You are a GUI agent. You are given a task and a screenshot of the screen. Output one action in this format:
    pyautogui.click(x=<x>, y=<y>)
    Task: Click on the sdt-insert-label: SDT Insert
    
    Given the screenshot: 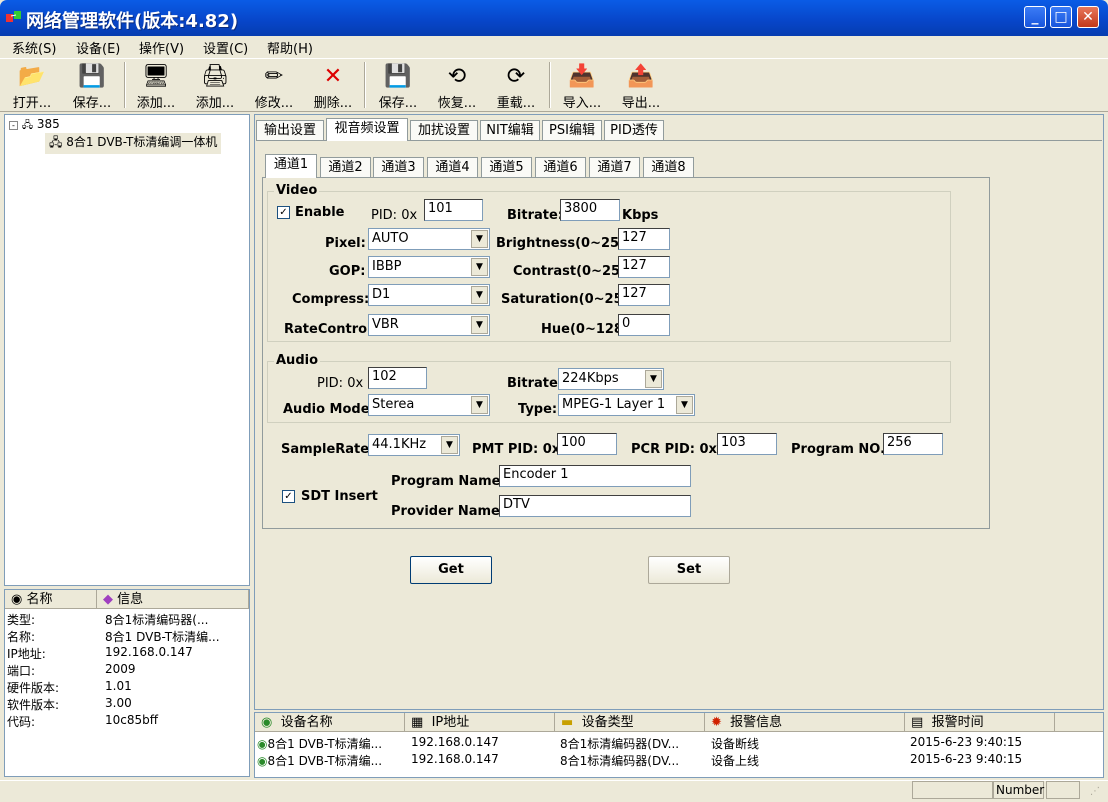 What is the action you would take?
    pyautogui.click(x=339, y=496)
    